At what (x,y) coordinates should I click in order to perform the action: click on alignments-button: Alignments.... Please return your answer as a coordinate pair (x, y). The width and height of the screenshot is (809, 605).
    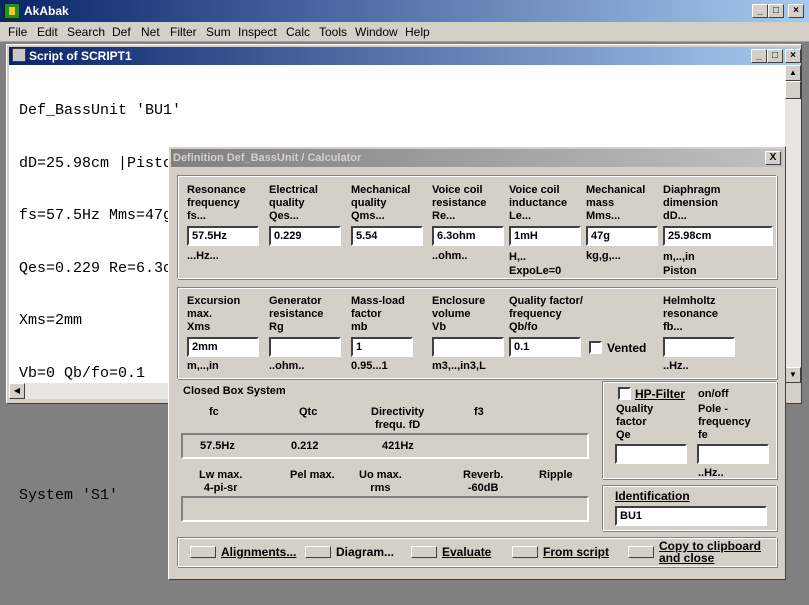
    Looking at the image, I should click on (243, 552).